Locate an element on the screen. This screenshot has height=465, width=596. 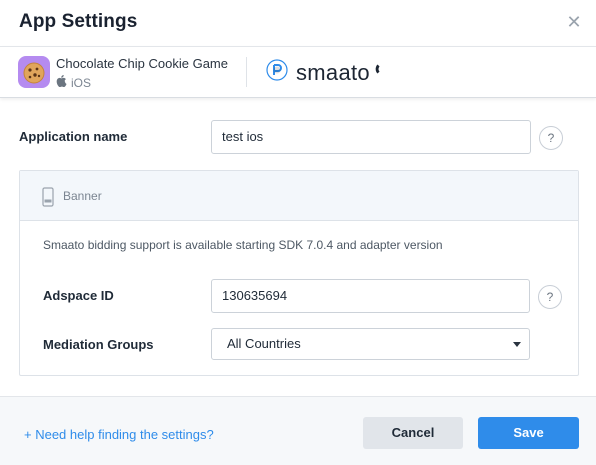
adspace-id-help-icon: ? is located at coordinates (550, 297).